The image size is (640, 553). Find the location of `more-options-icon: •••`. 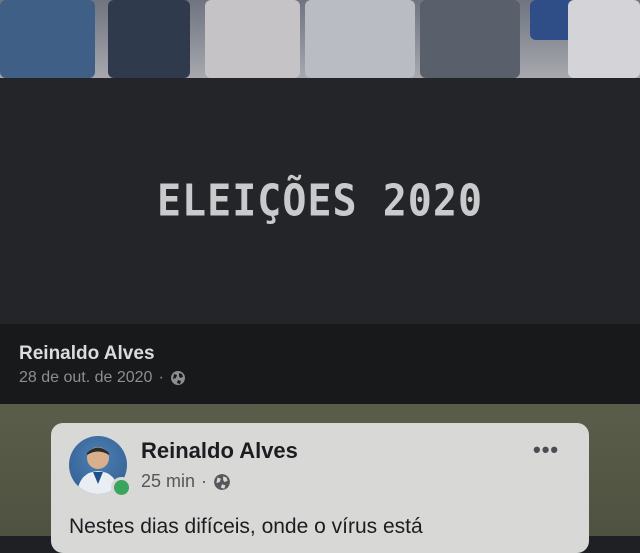

more-options-icon: ••• is located at coordinates (546, 450).